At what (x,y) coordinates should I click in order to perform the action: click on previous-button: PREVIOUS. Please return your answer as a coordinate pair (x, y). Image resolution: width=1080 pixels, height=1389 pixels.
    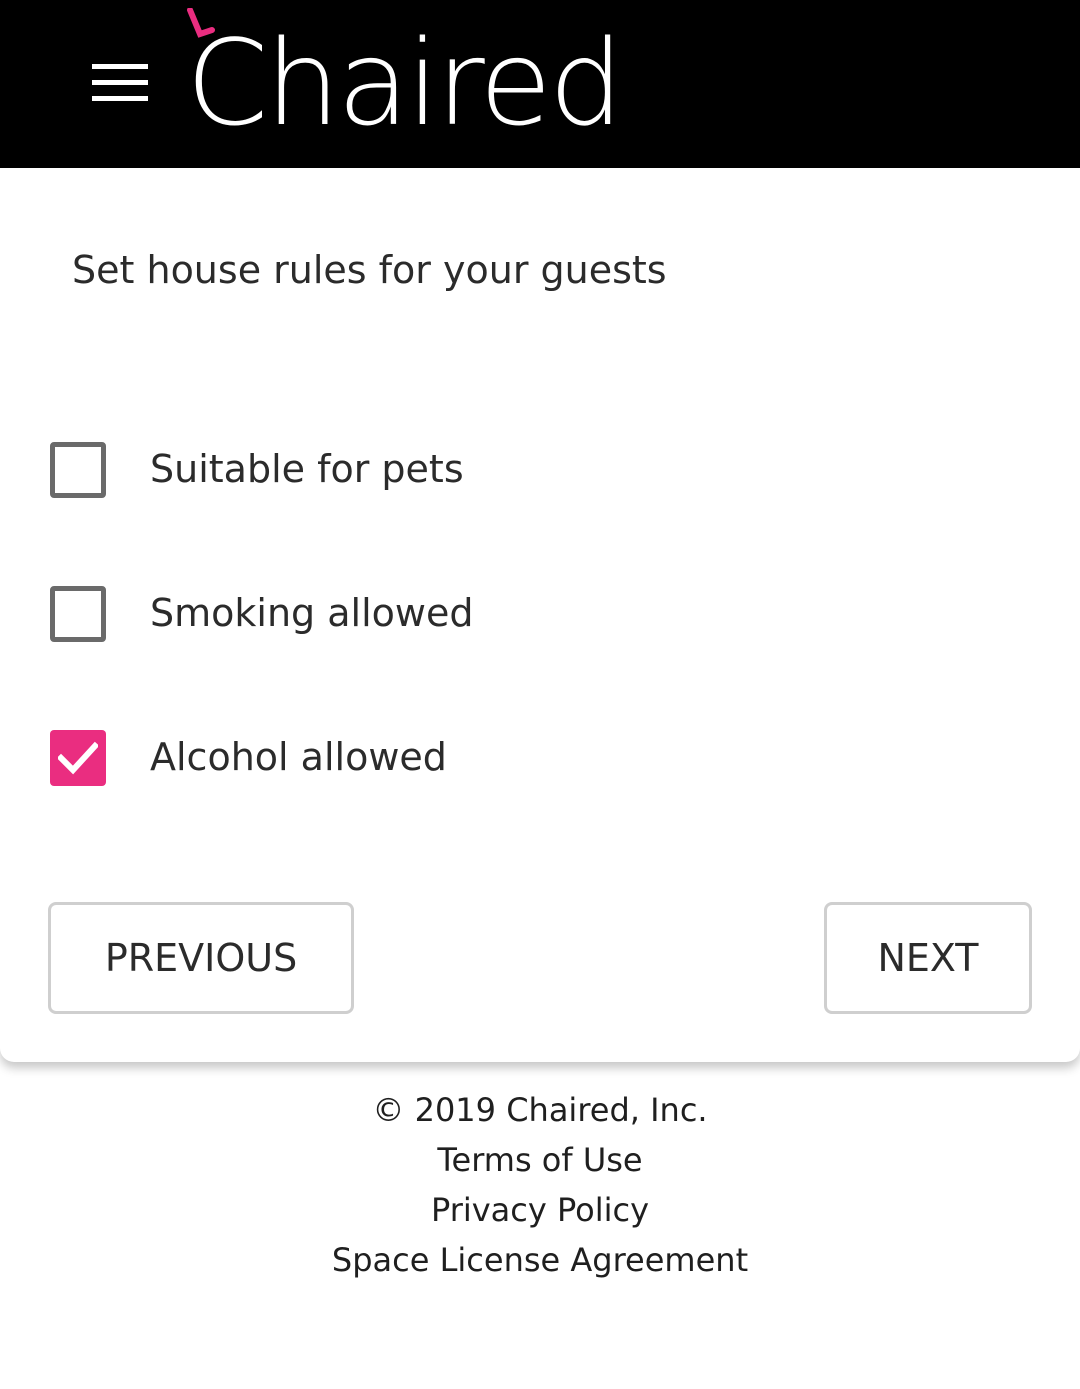
    Looking at the image, I should click on (201, 958).